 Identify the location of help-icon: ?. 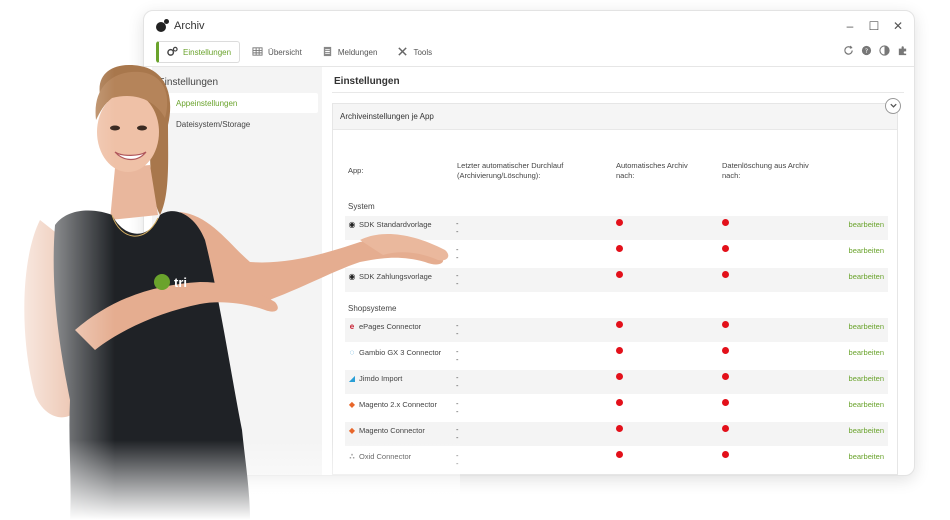
(866, 50).